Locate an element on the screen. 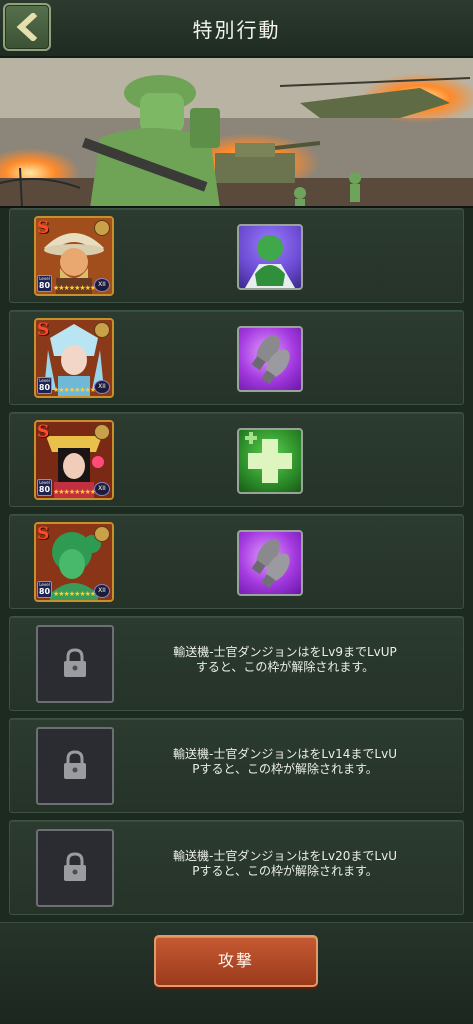 This screenshot has width=473, height=1024. attack-button: 攻撃 is located at coordinates (236, 961).